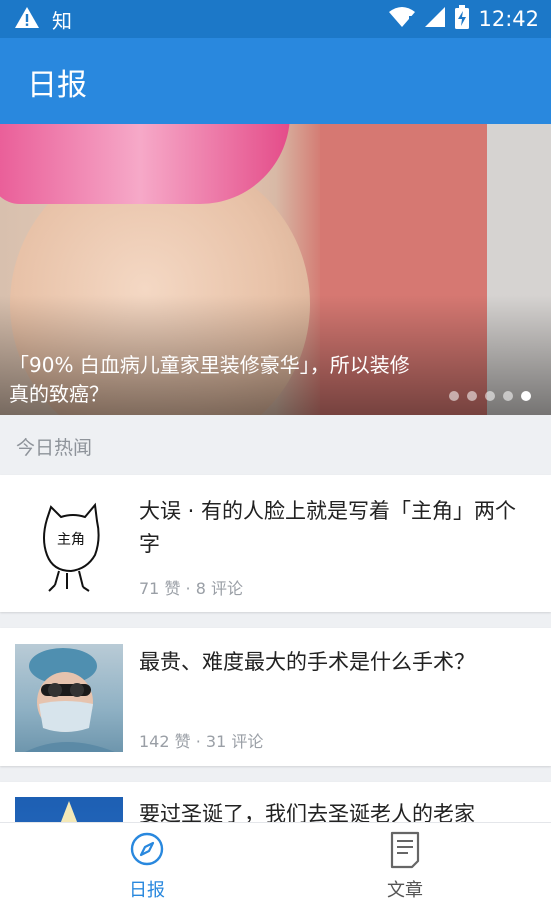 The width and height of the screenshot is (551, 907). I want to click on story-thumbnail: 主角, so click(69, 543).